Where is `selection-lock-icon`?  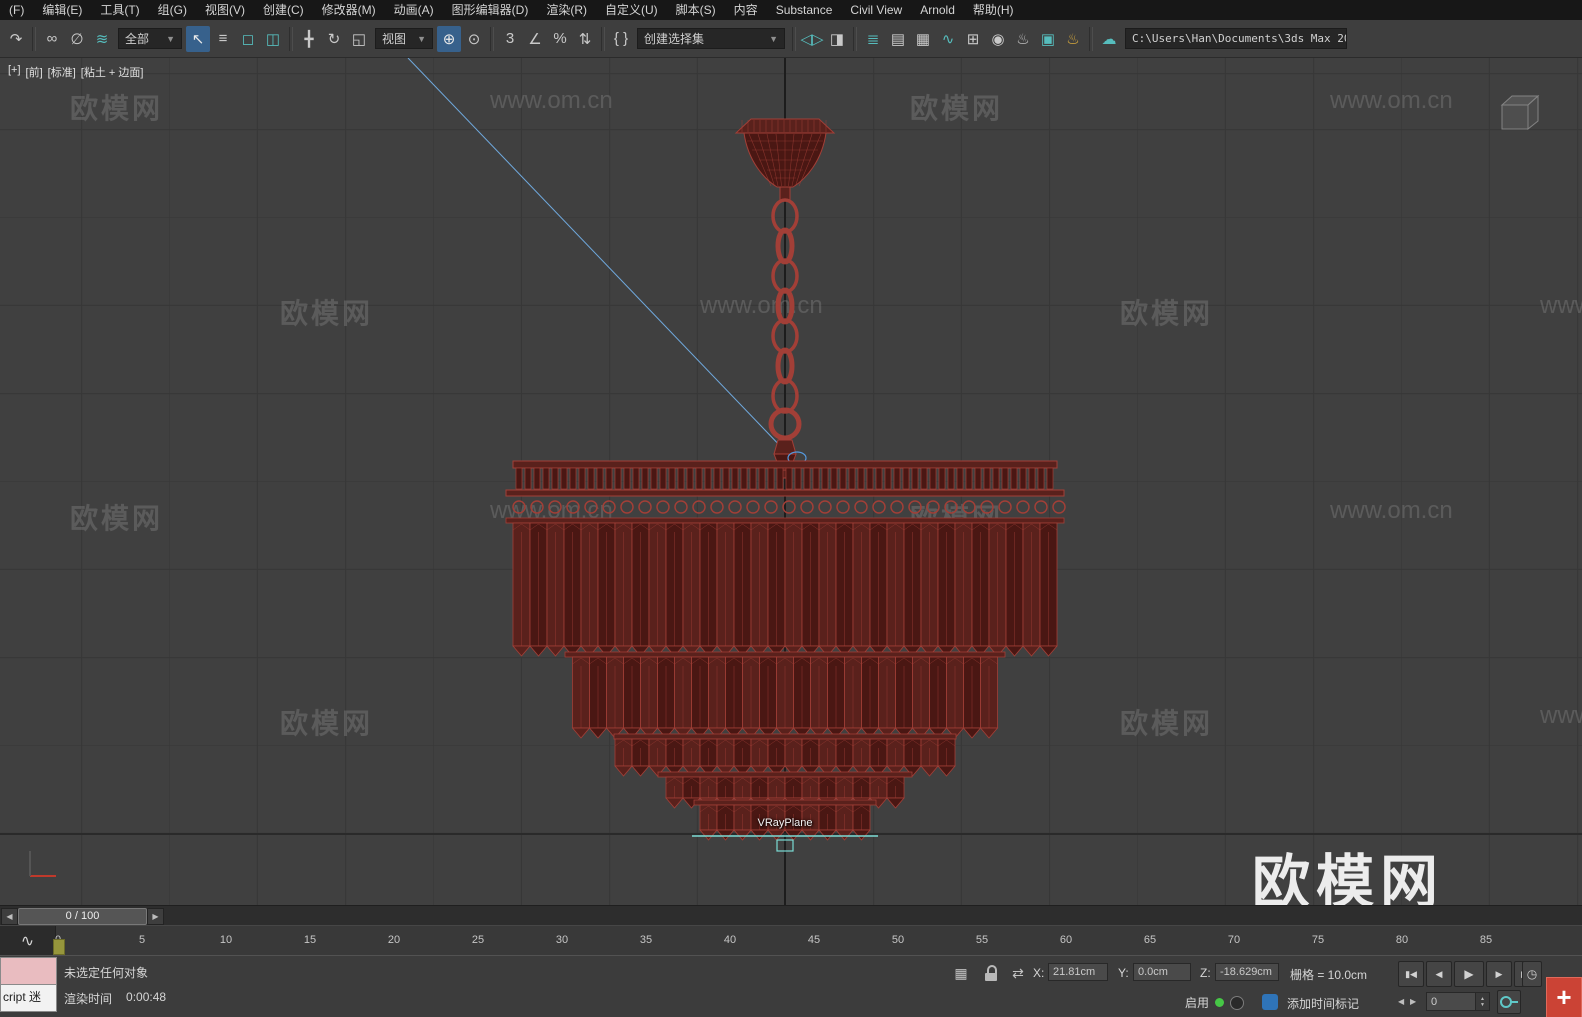 selection-lock-icon is located at coordinates (991, 973).